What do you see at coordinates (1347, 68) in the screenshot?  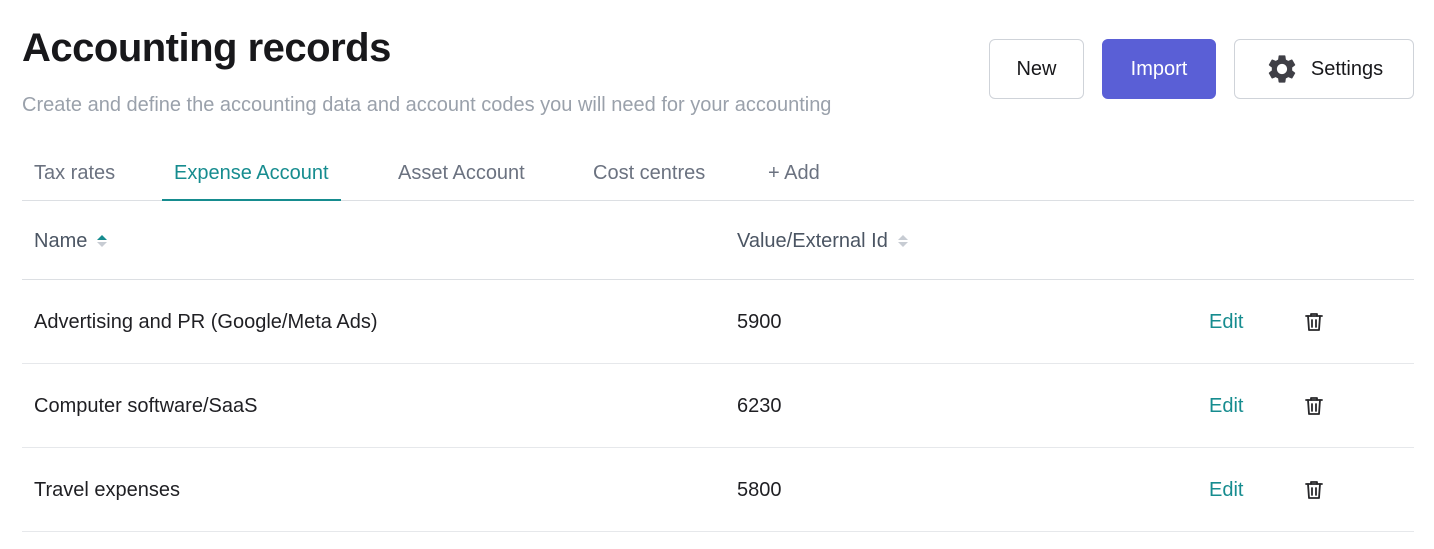 I see `settings-button-label: Settings` at bounding box center [1347, 68].